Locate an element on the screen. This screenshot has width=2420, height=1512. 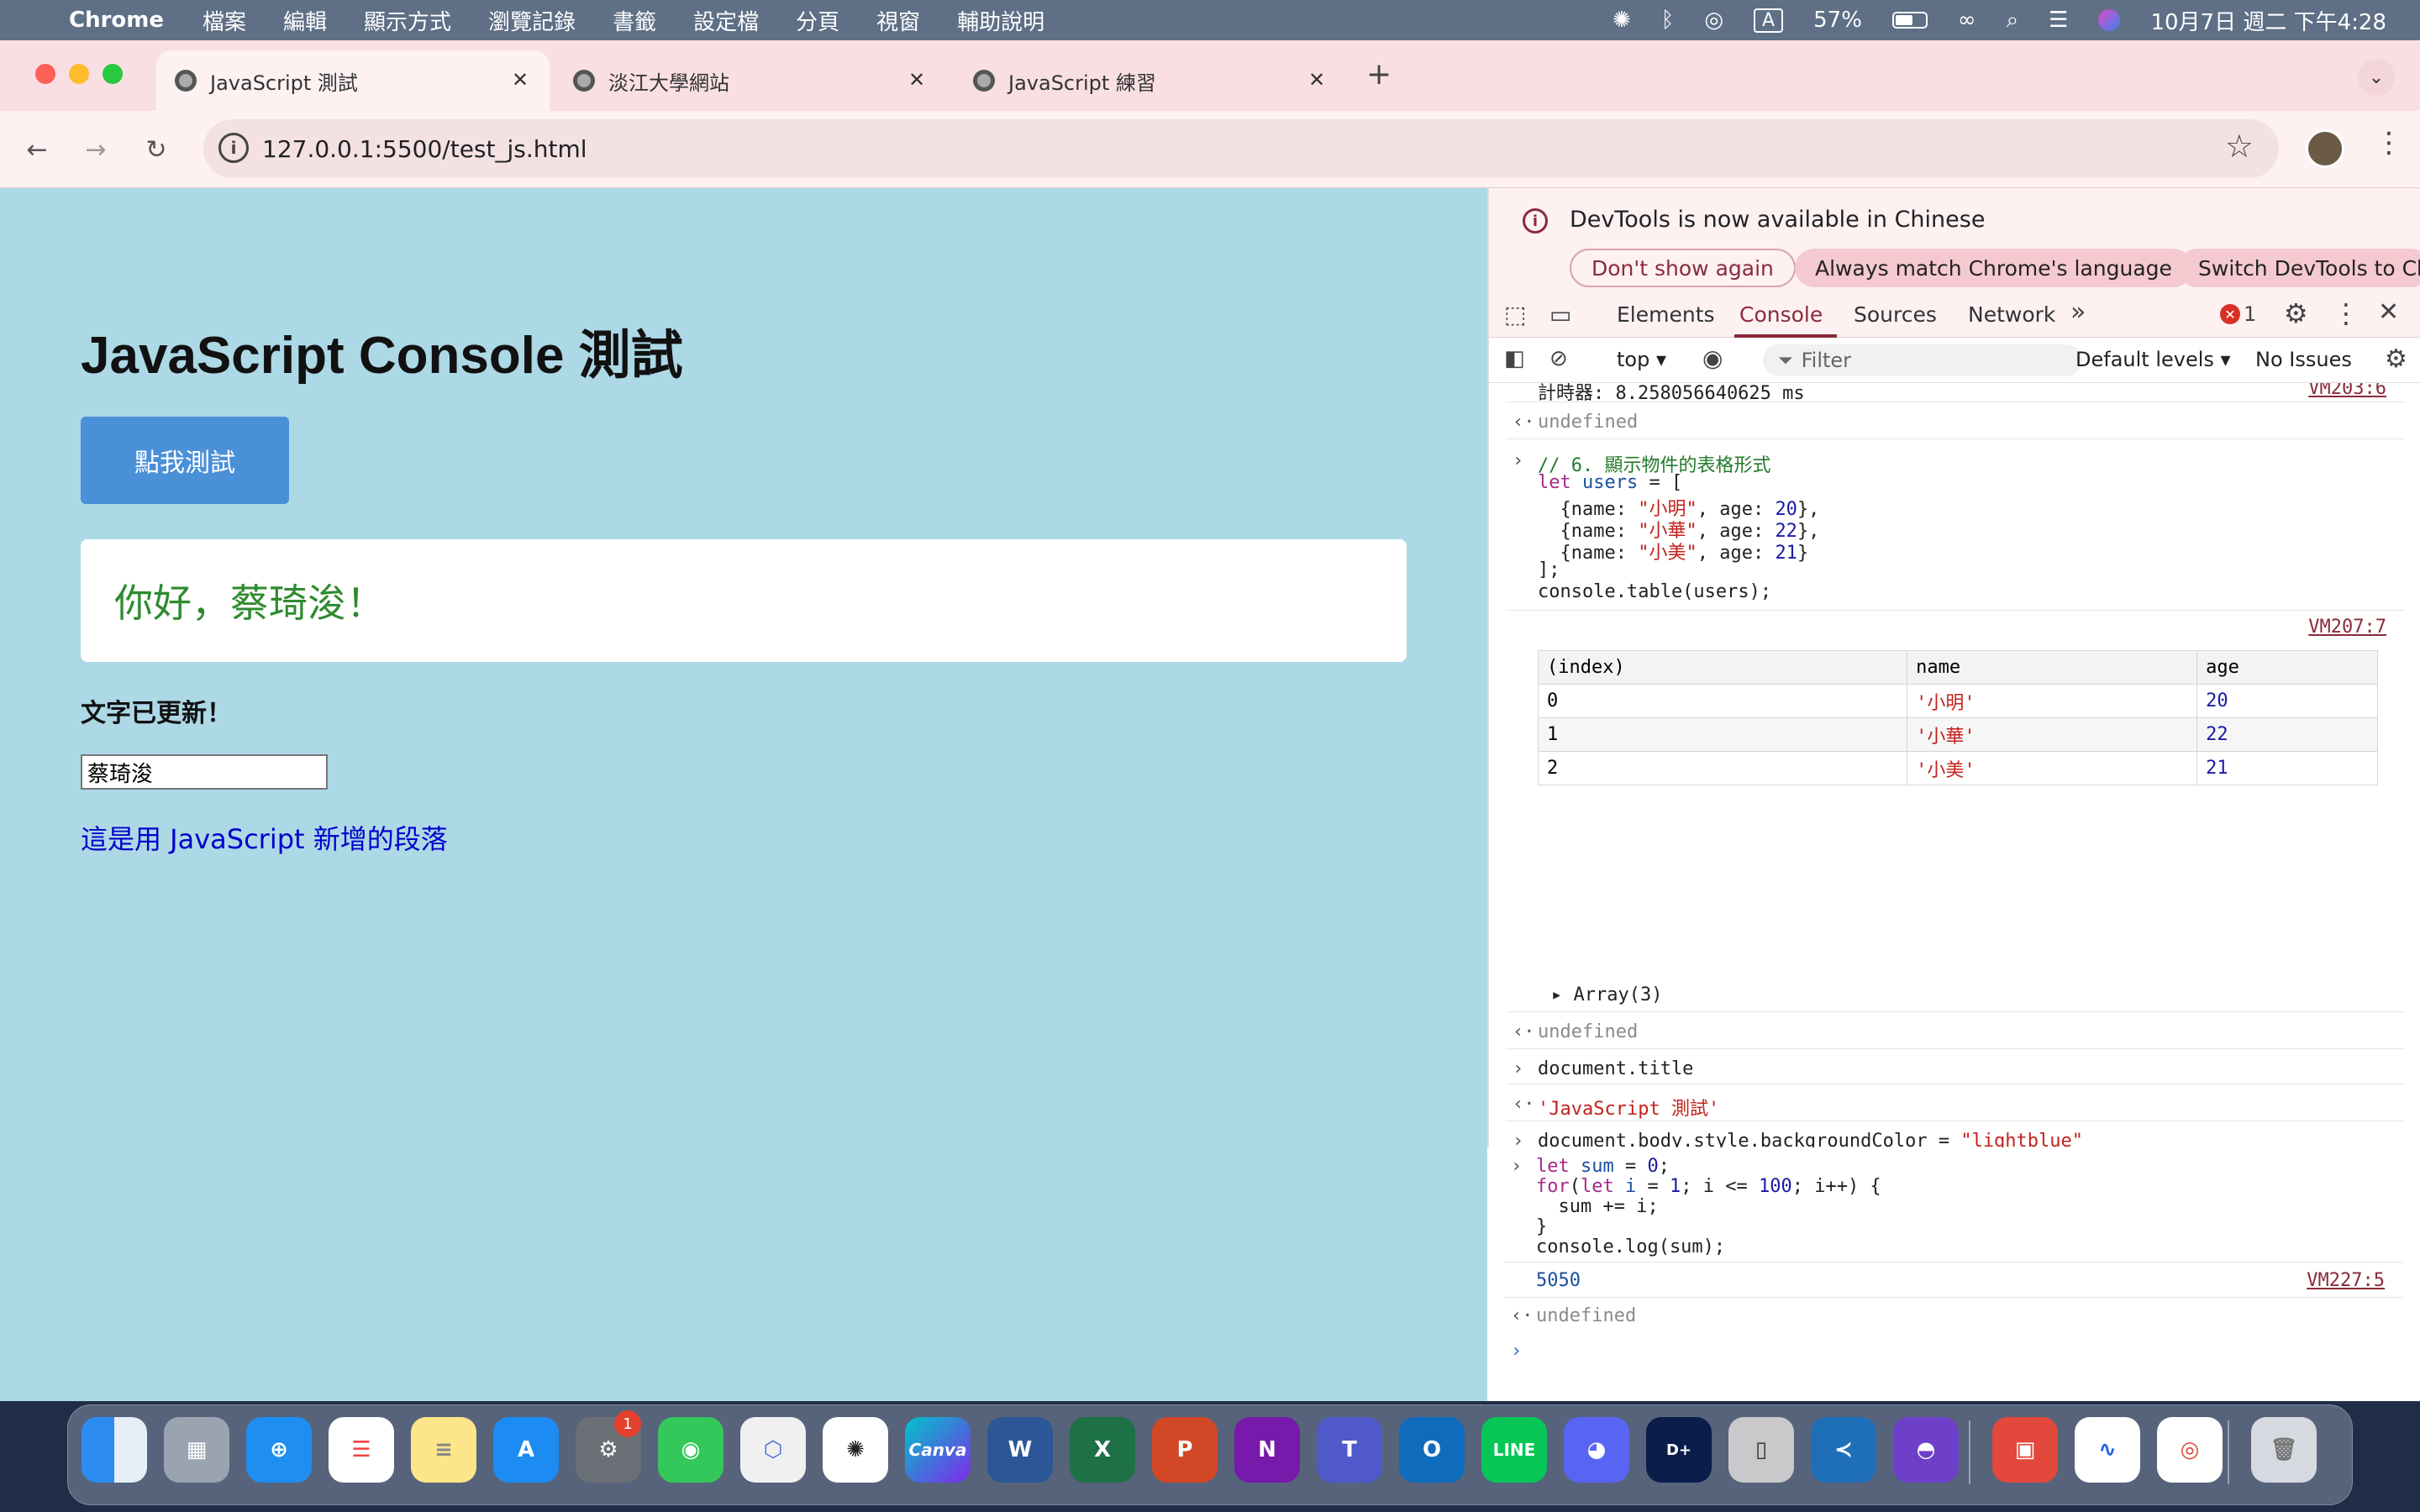
menu-bookmarks: 書籤 is located at coordinates (634, 20).